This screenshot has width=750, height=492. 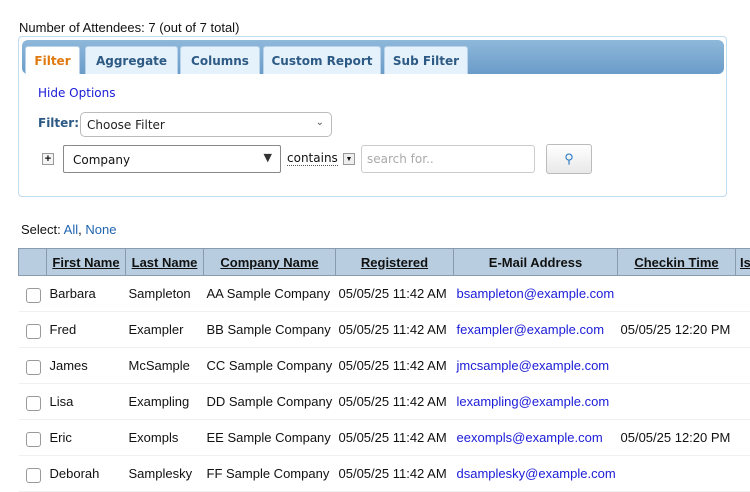 I want to click on select-label: Select:, so click(x=41, y=229).